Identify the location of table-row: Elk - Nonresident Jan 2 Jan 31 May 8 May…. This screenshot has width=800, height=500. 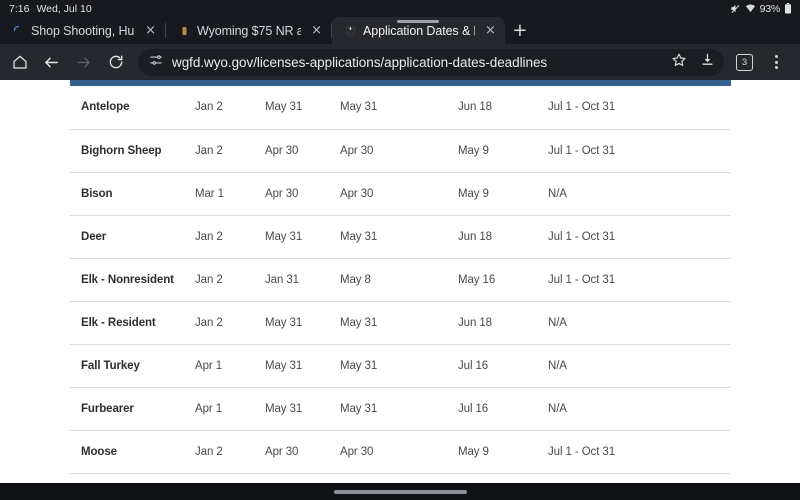
(400, 280).